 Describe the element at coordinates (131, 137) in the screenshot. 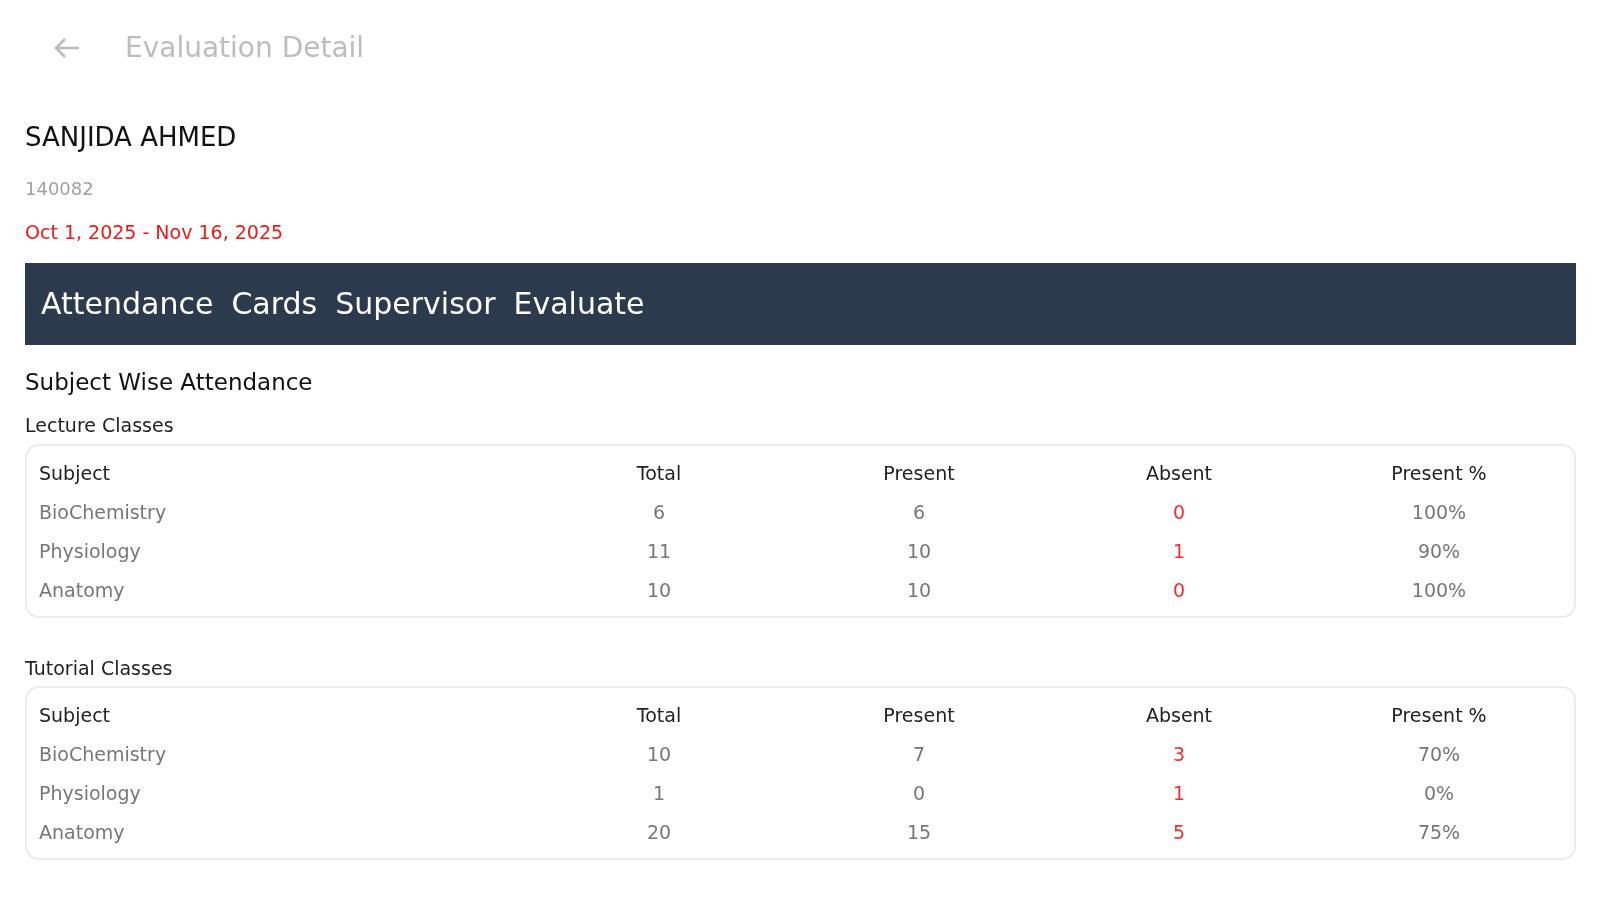

I see `student-name: SANJIDA AHMED` at that location.